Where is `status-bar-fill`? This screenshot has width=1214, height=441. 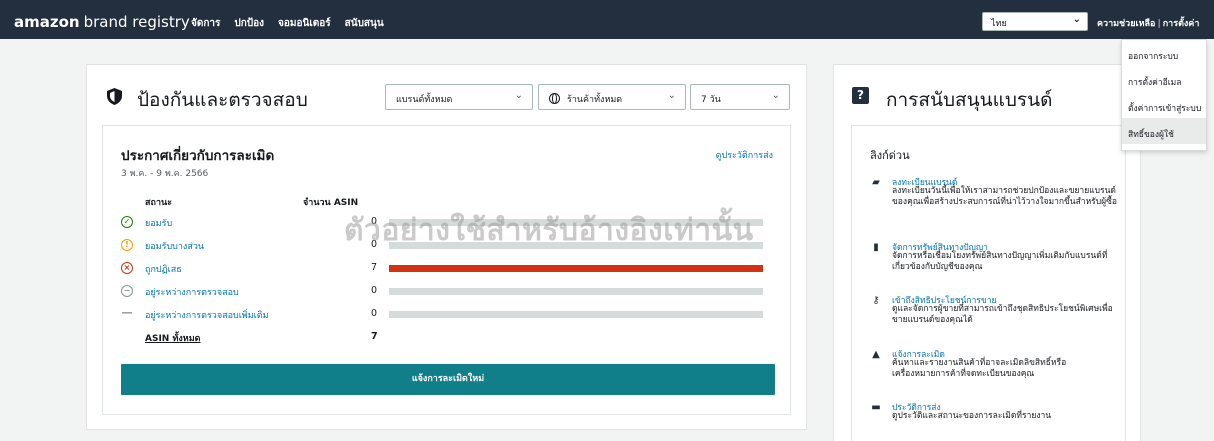
status-bar-fill is located at coordinates (576, 268).